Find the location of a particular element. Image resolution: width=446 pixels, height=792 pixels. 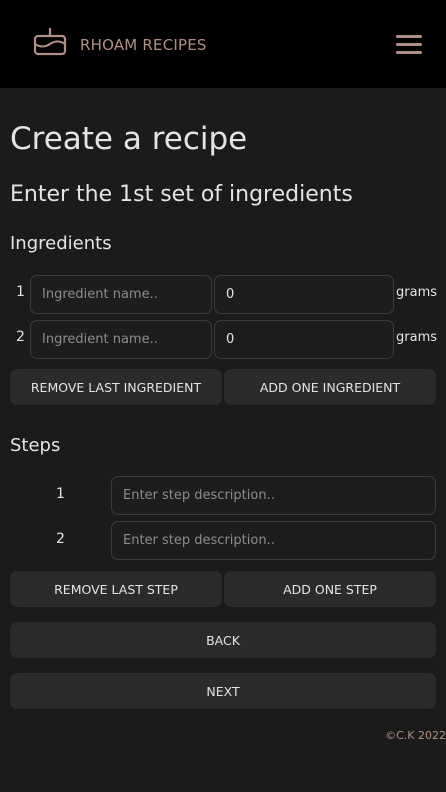

page-title: Create a recipe is located at coordinates (129, 139).